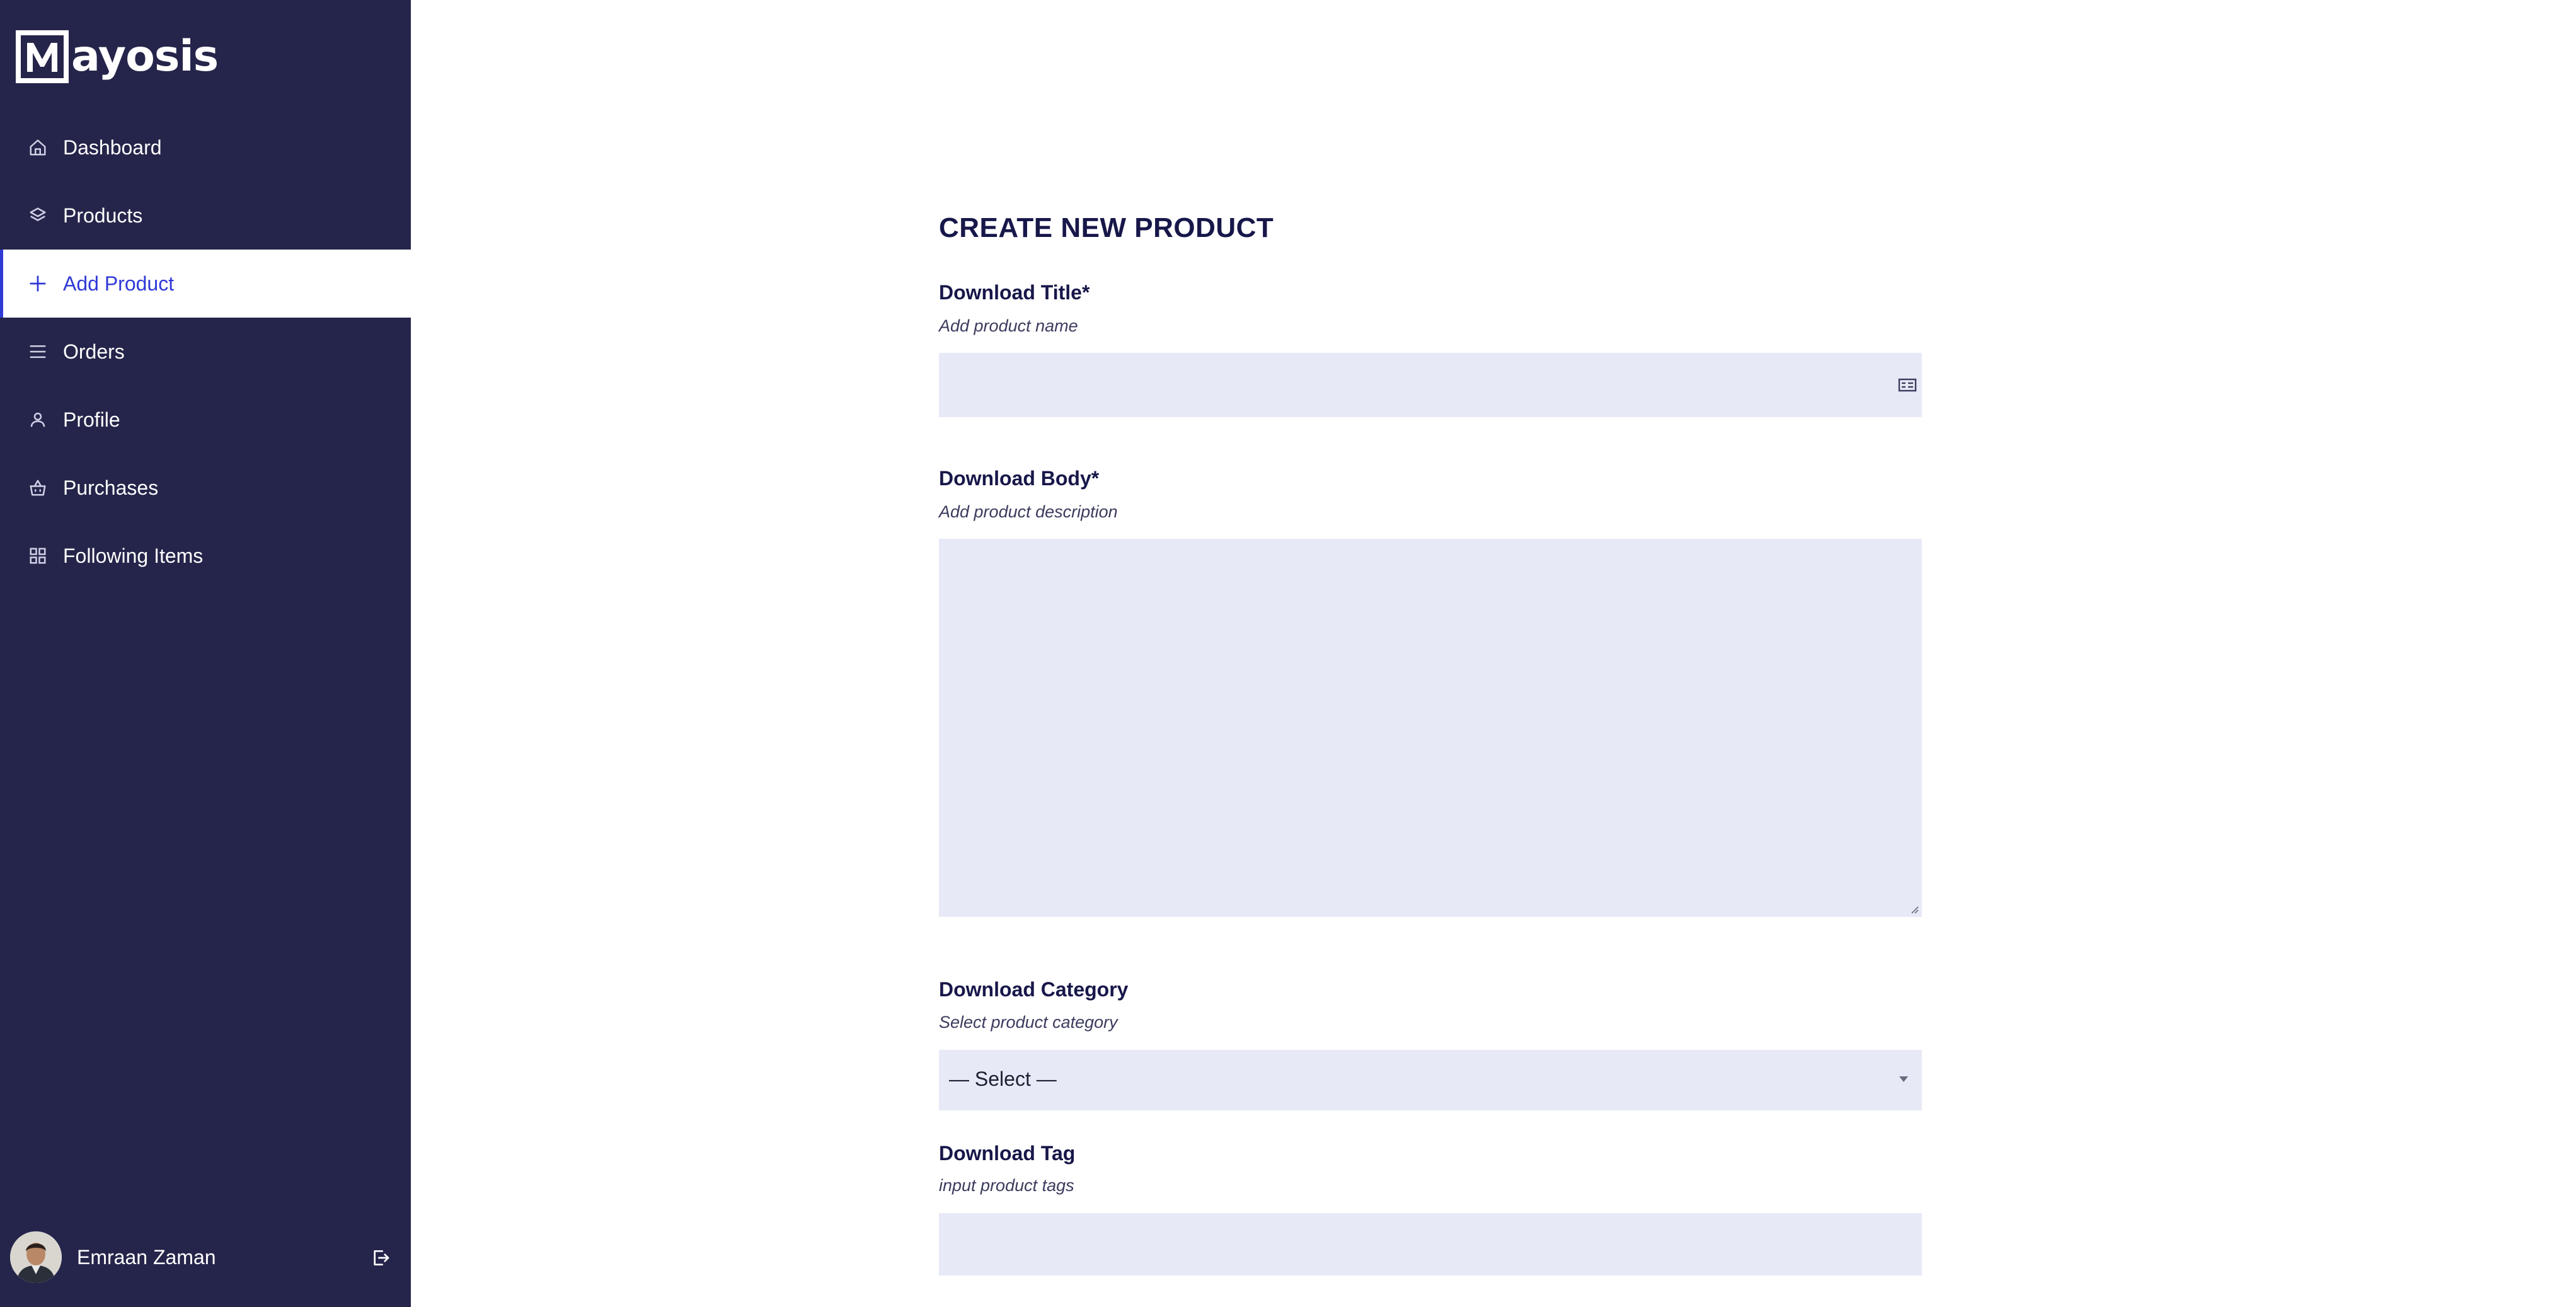 This screenshot has width=2576, height=1307. What do you see at coordinates (38, 283) in the screenshot?
I see `plus-icon` at bounding box center [38, 283].